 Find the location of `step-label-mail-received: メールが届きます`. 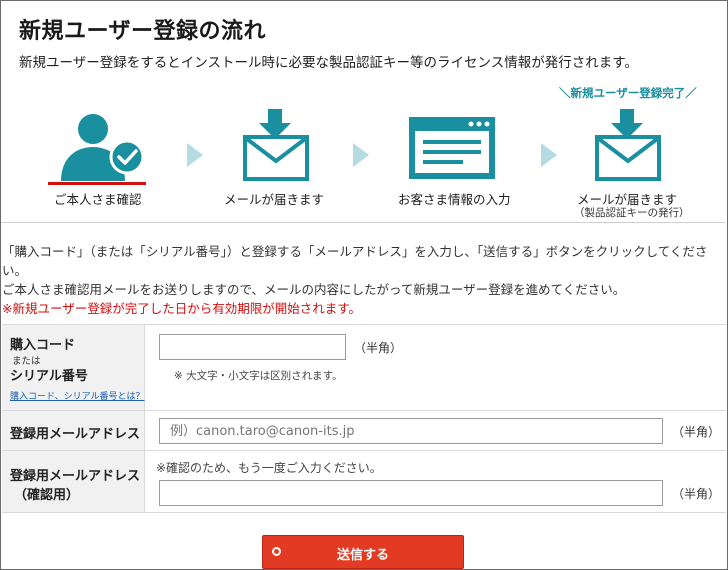

step-label-mail-received: メールが届きます is located at coordinates (274, 199).